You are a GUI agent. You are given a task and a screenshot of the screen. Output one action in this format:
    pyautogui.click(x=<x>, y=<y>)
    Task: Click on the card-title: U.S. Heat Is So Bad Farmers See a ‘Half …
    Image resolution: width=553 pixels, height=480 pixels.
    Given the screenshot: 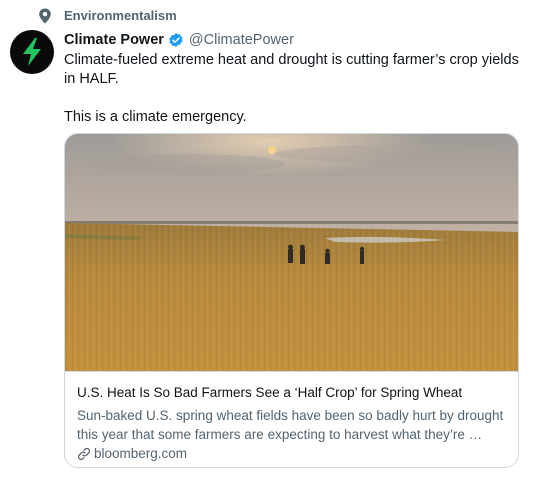 What is the action you would take?
    pyautogui.click(x=292, y=392)
    